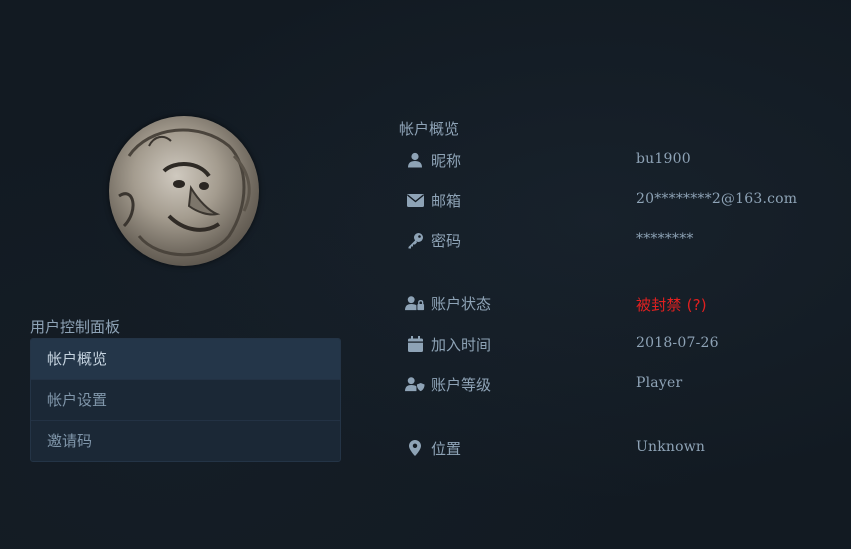  Describe the element at coordinates (75, 327) in the screenshot. I see `control-panel-title: 用户控制面板` at that location.